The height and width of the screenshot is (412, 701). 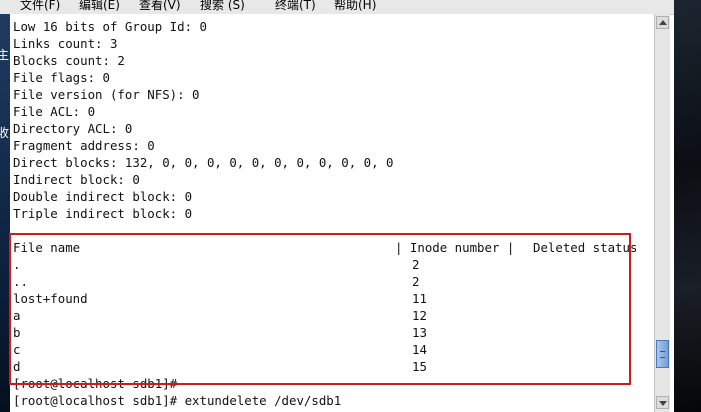 I want to click on desktop-right-edge, so click(x=687, y=206).